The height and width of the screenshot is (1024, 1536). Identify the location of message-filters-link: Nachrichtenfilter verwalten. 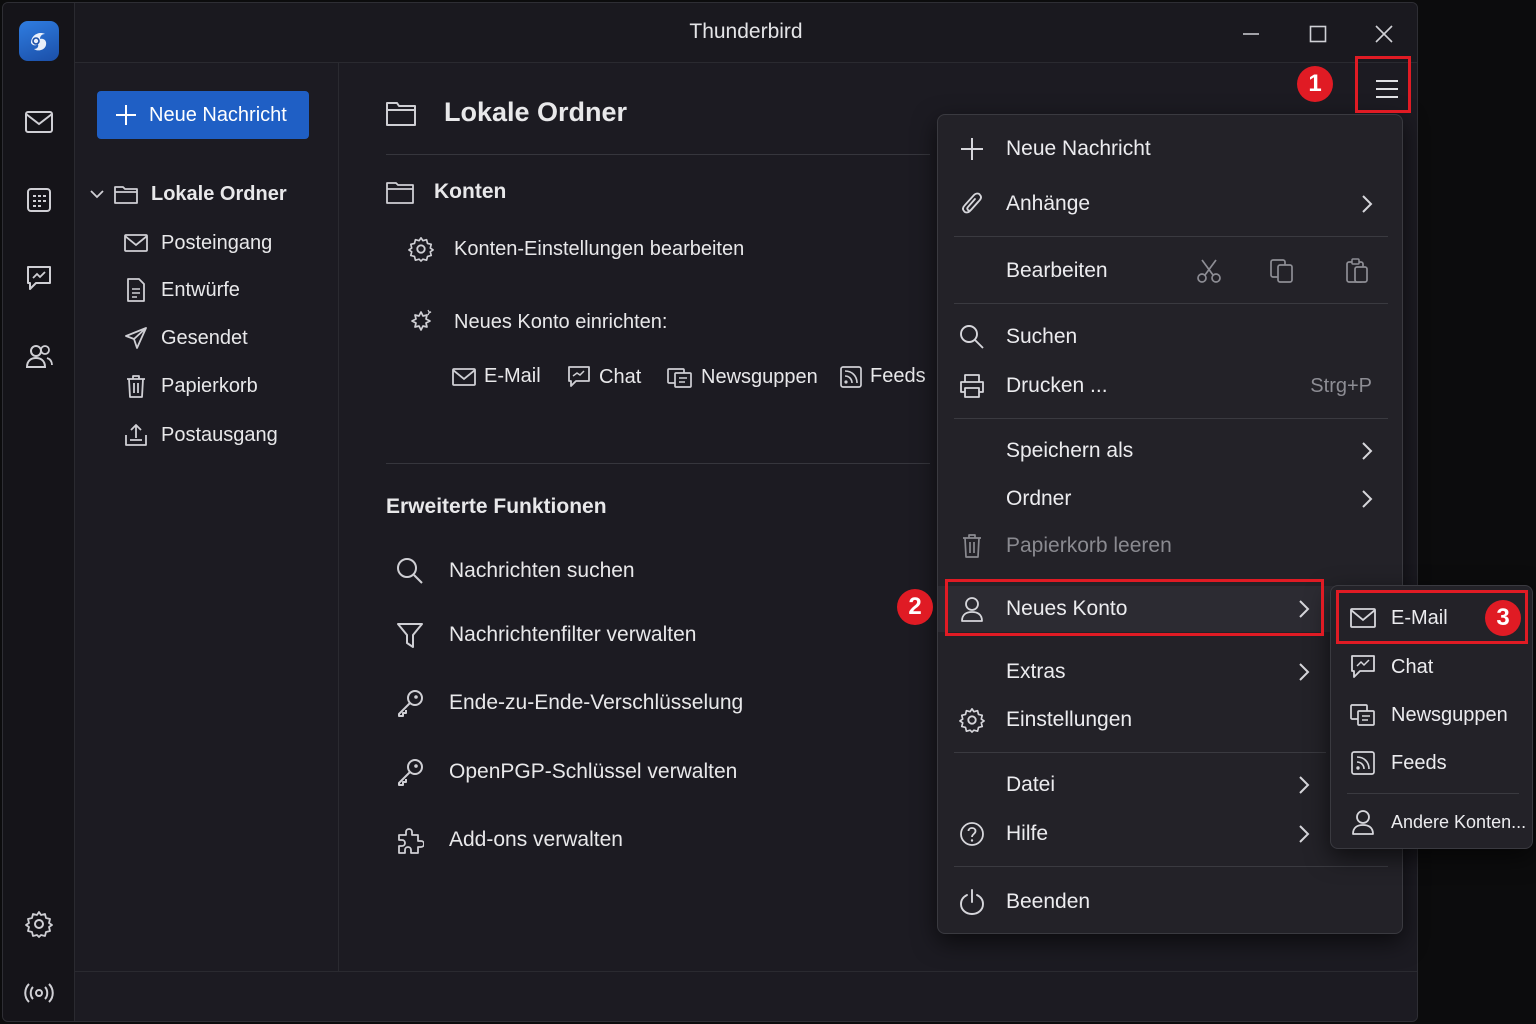
(546, 635).